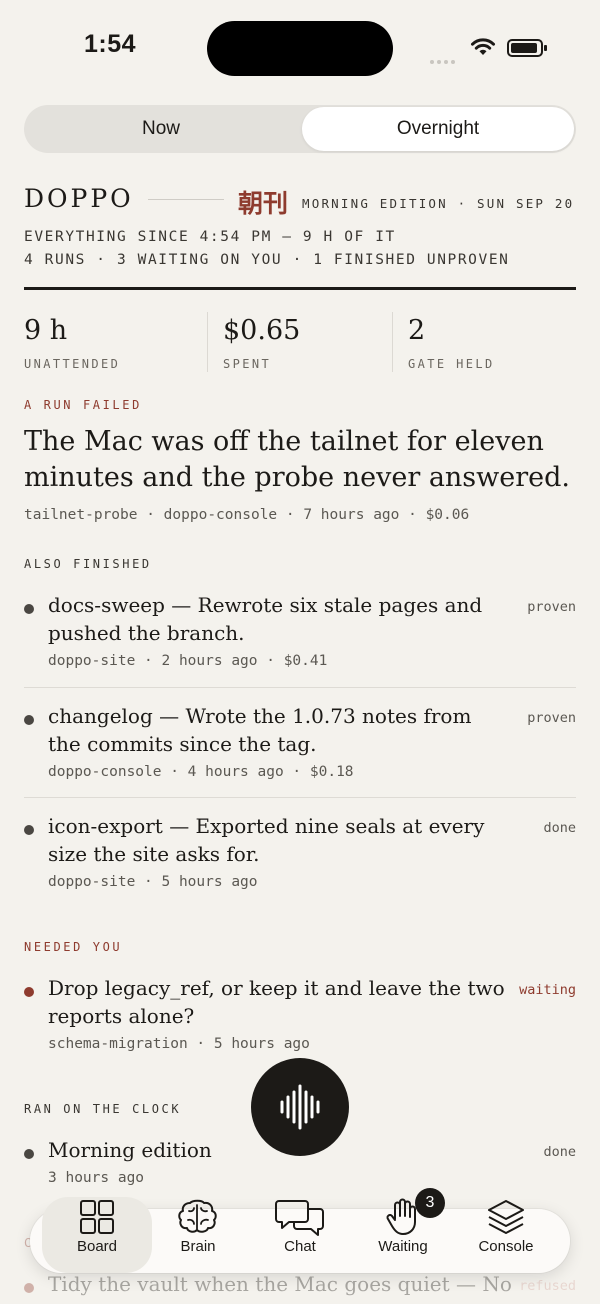 The width and height of the screenshot is (600, 1304). I want to click on section-label-failed: A RUN FAILED, so click(83, 405).